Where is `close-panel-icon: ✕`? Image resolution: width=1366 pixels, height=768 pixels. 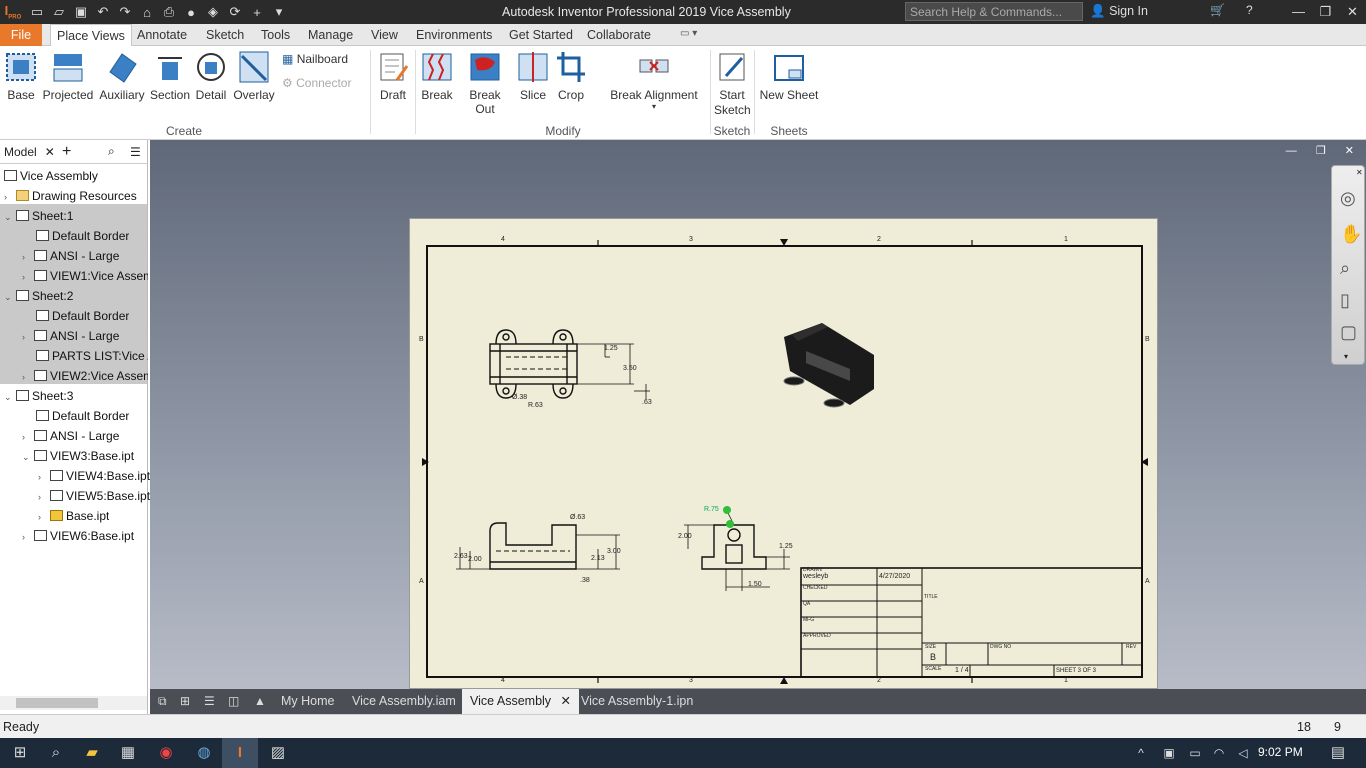 close-panel-icon: ✕ is located at coordinates (50, 152).